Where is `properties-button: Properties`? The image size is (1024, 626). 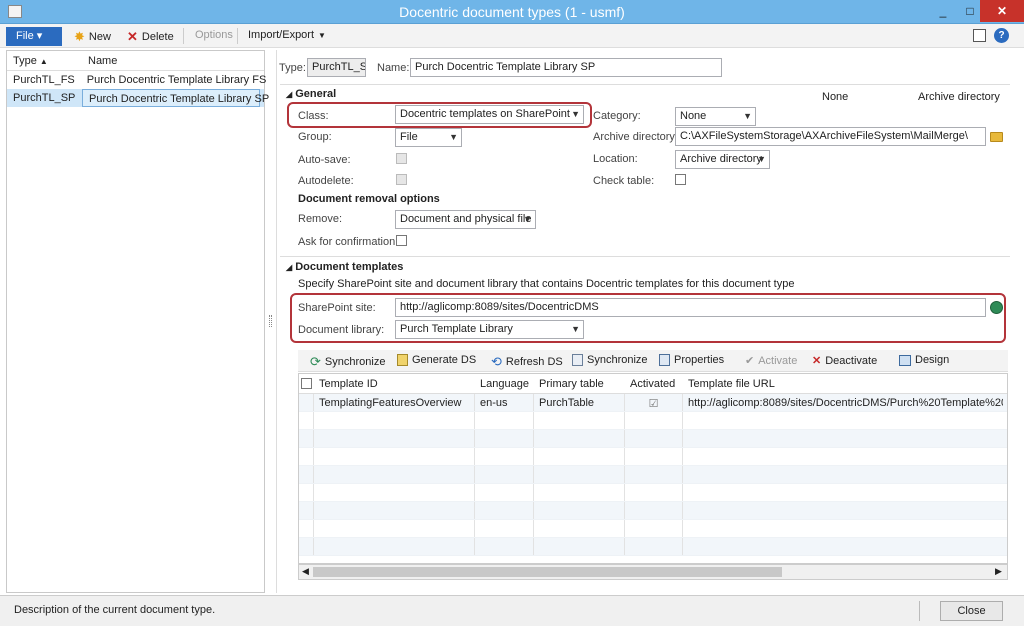
properties-button: Properties is located at coordinates (691, 360).